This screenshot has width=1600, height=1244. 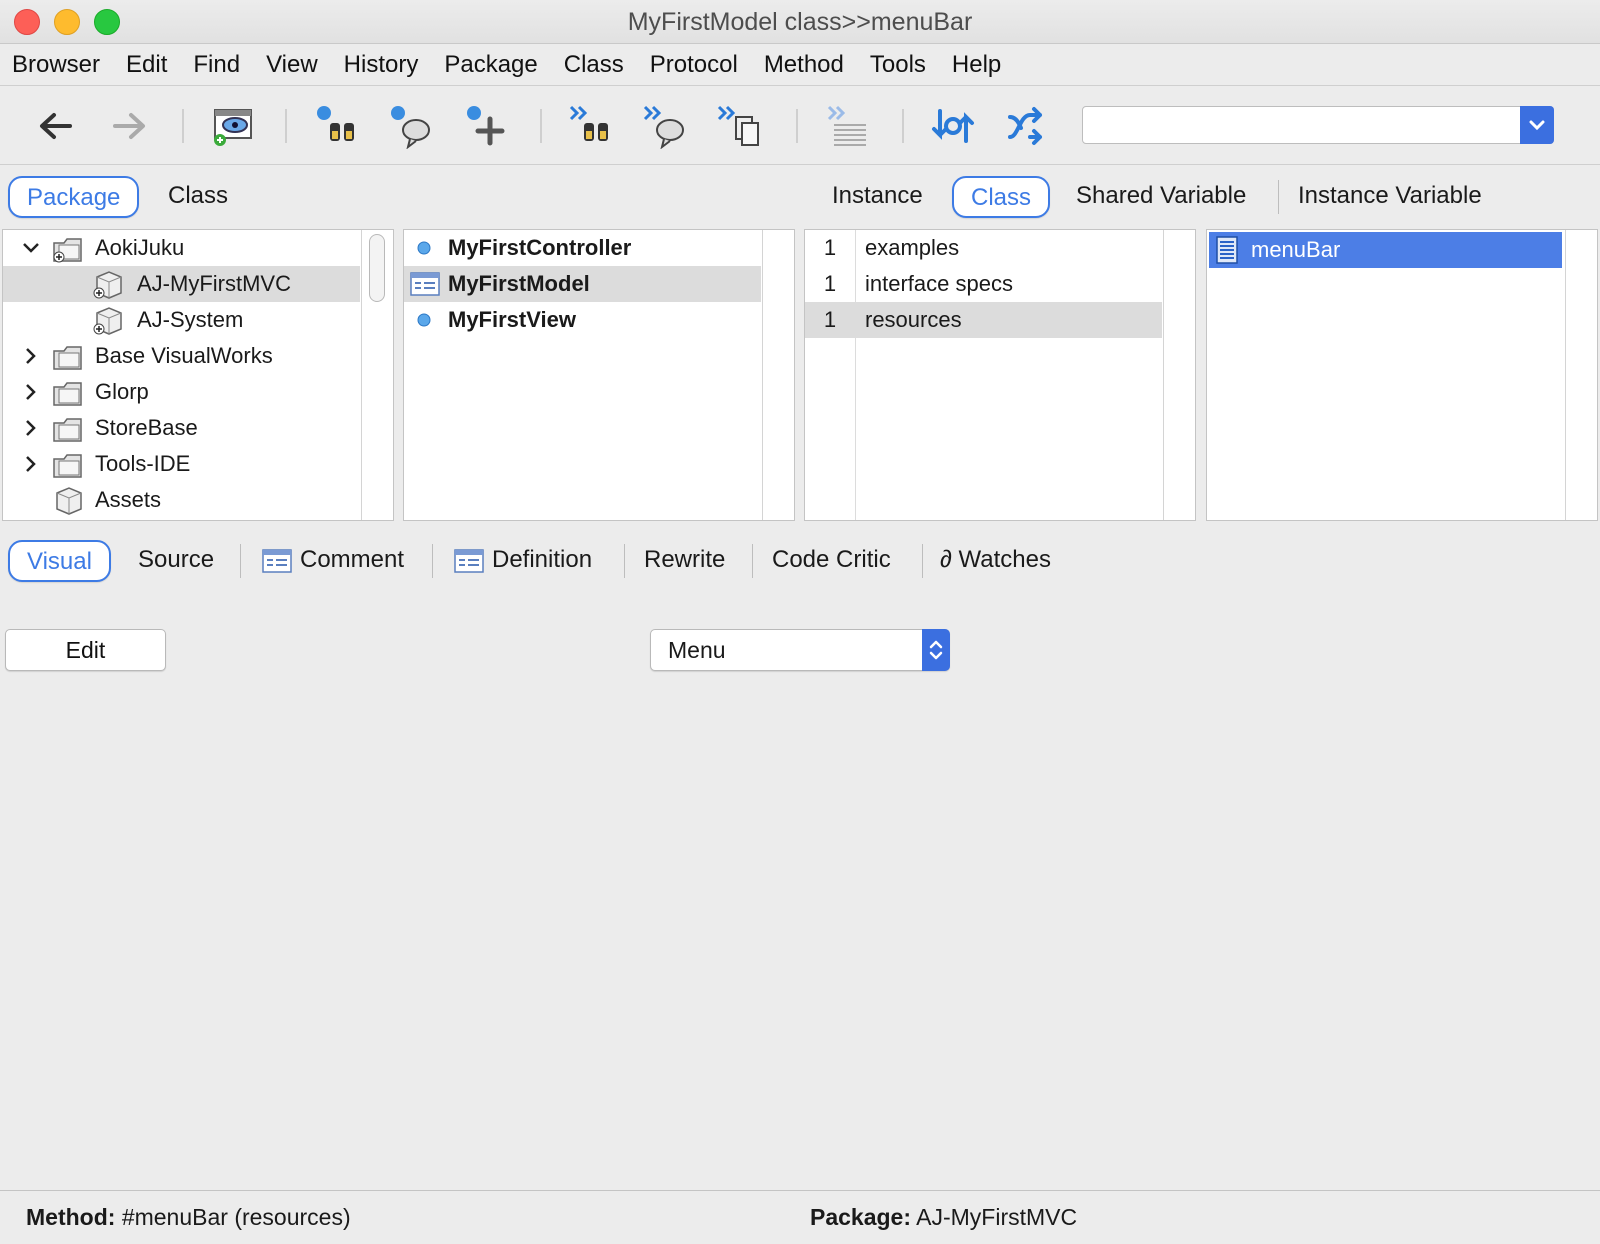 What do you see at coordinates (292, 65) in the screenshot?
I see `menu-view: View` at bounding box center [292, 65].